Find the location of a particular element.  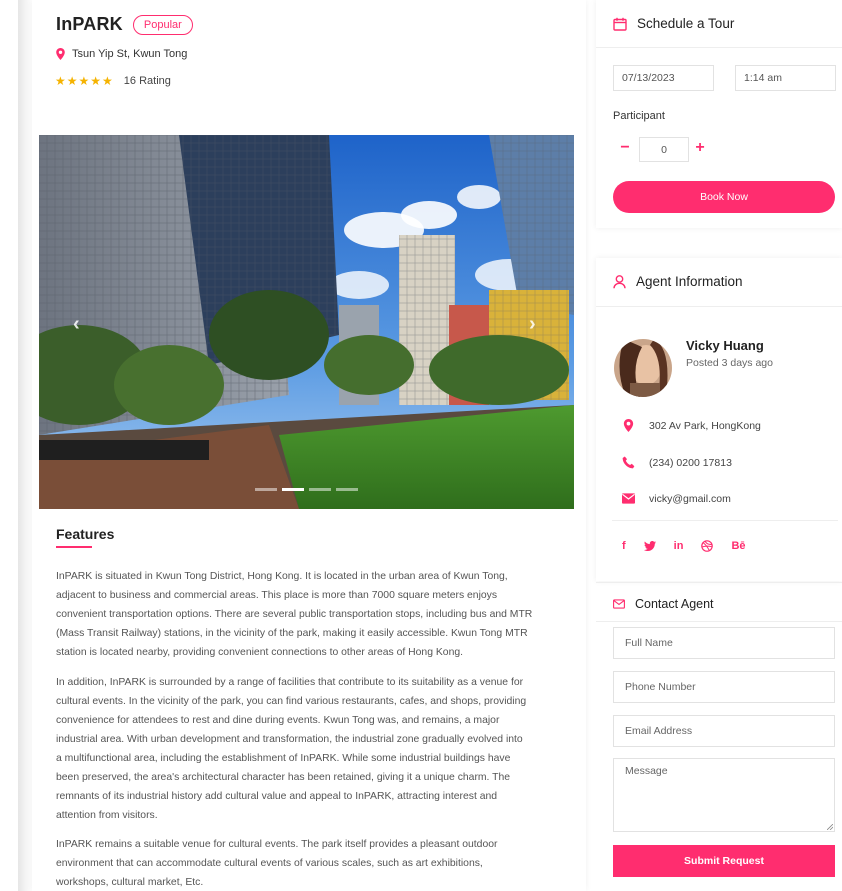

gallery-dot-active is located at coordinates (293, 489).